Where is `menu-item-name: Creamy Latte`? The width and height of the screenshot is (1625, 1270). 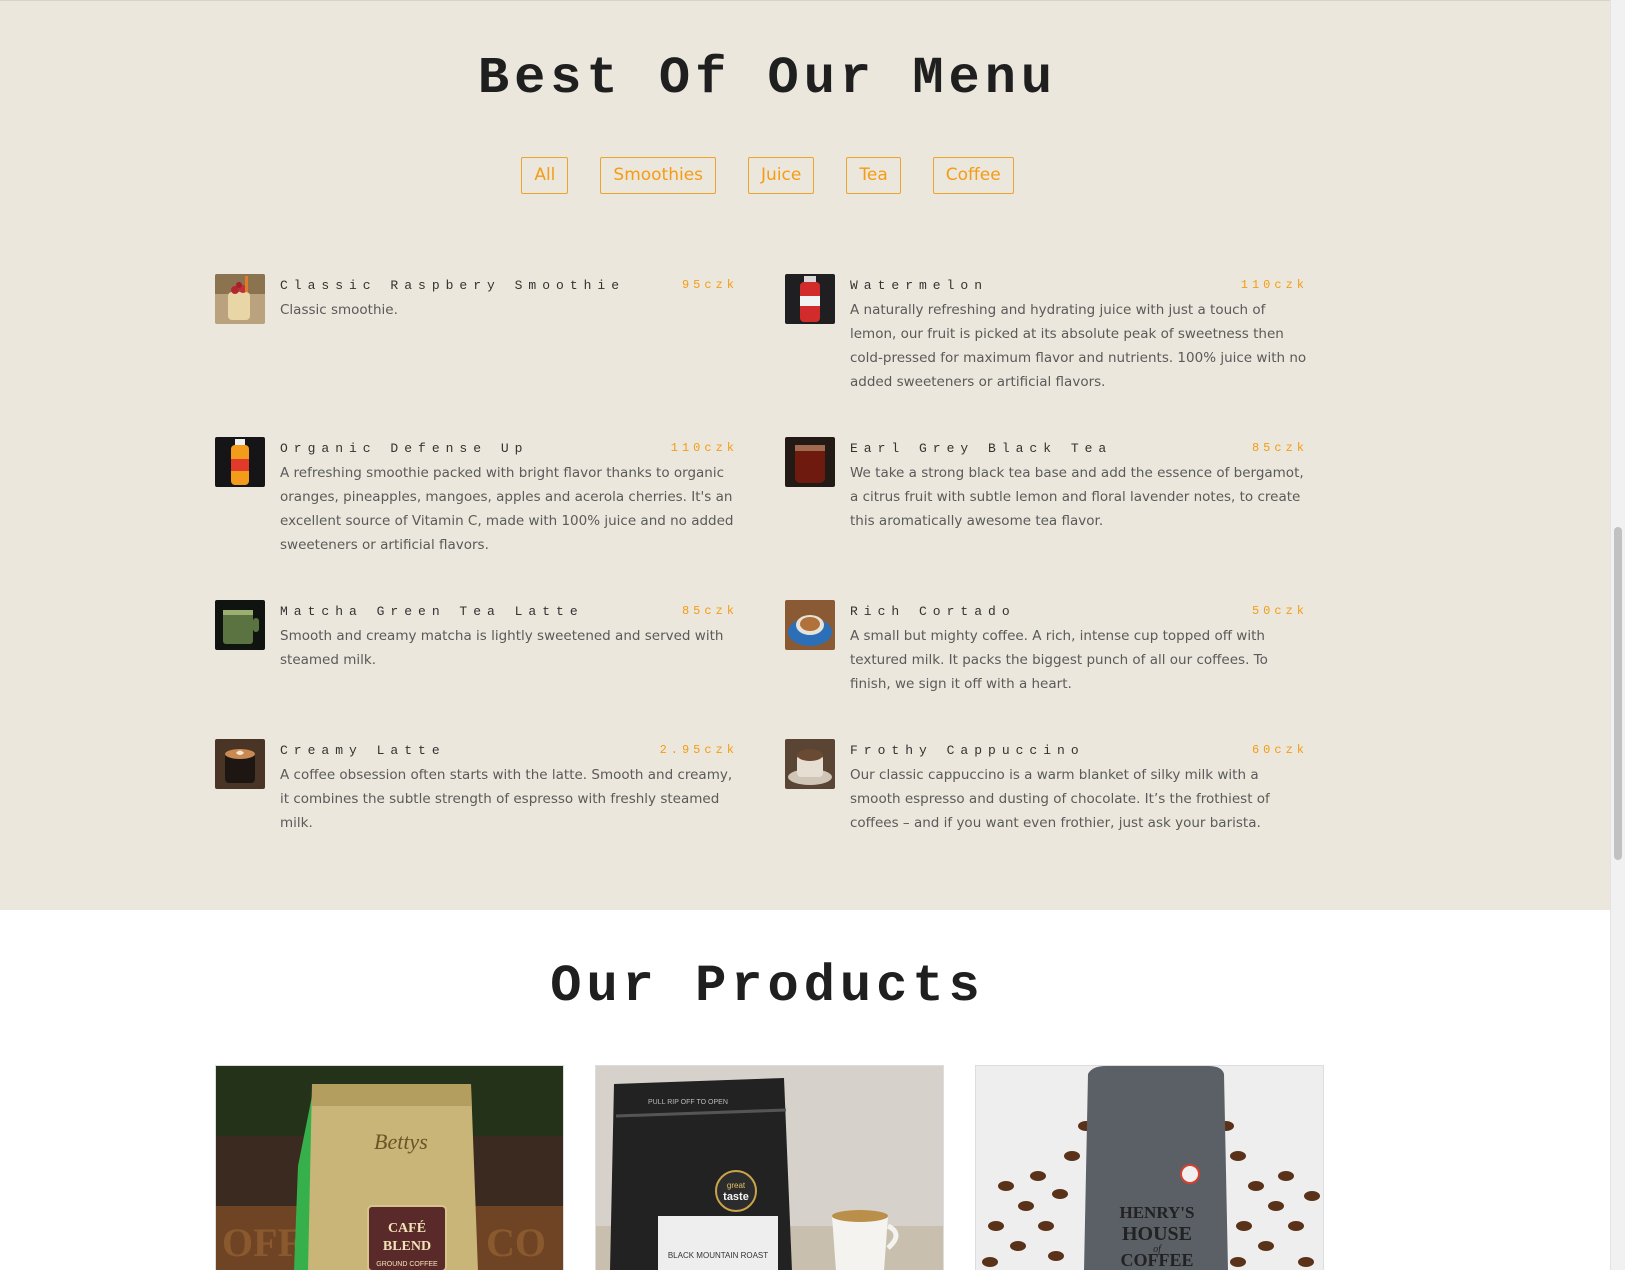 menu-item-name: Creamy Latte is located at coordinates (363, 750).